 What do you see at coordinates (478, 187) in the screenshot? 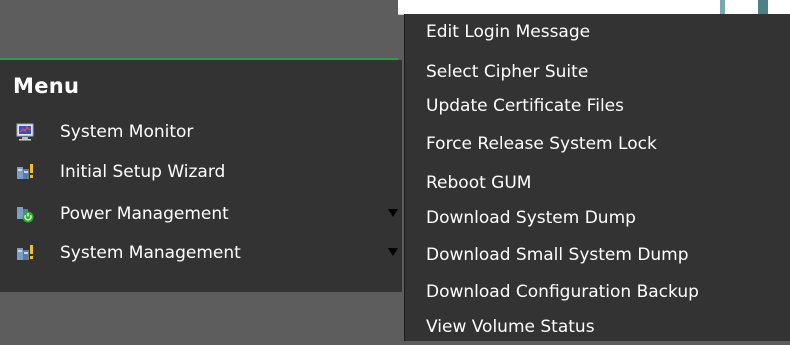
I see `dropdown-item-reboot-gum: Reboot GUM` at bounding box center [478, 187].